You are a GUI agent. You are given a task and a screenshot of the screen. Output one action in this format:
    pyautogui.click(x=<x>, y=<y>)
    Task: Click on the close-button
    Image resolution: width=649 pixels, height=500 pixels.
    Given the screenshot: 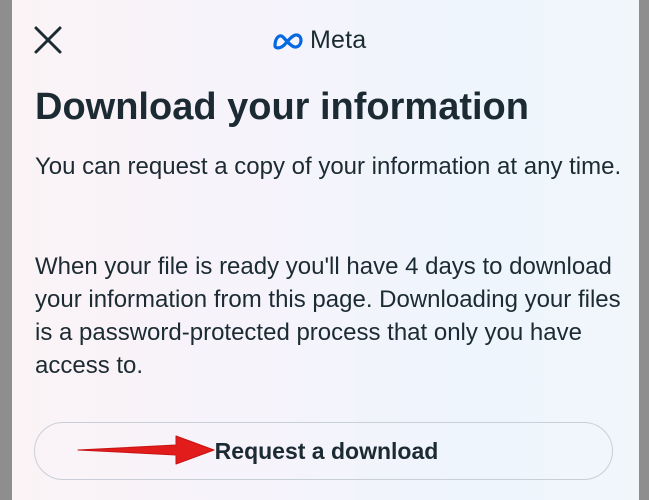 What is the action you would take?
    pyautogui.click(x=48, y=40)
    